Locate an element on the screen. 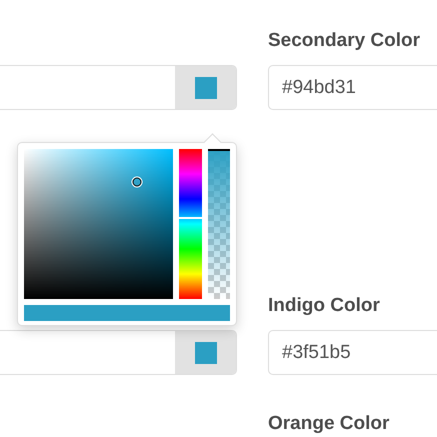  hex-input-field: #3f51b5 is located at coordinates (352, 352).